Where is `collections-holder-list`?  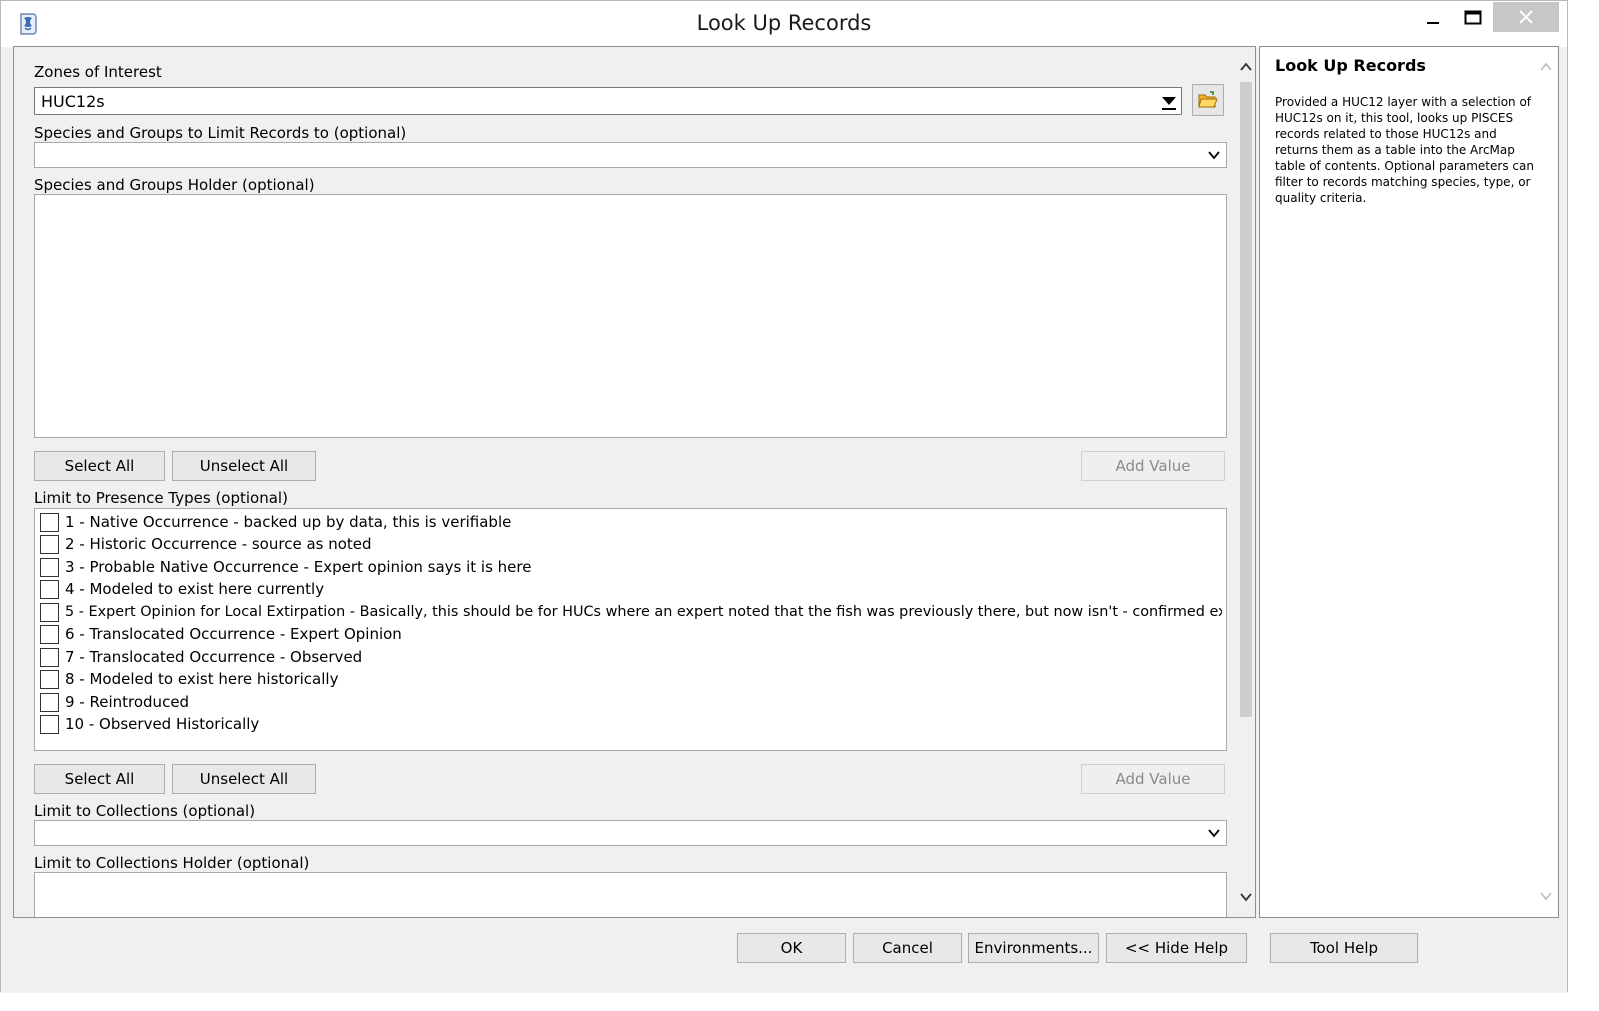 collections-holder-list is located at coordinates (630, 894).